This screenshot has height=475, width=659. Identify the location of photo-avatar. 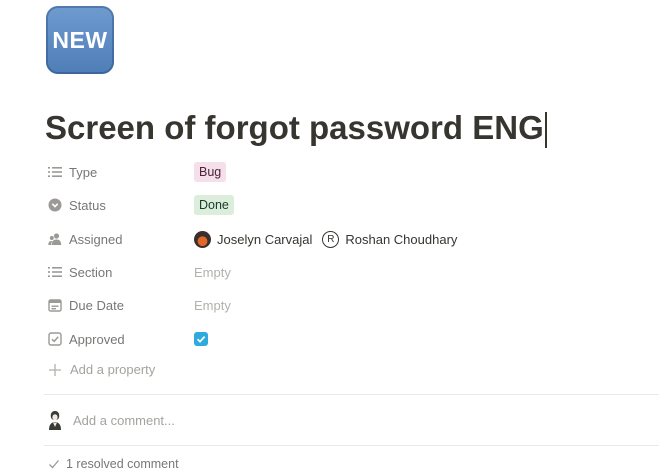
(202, 239).